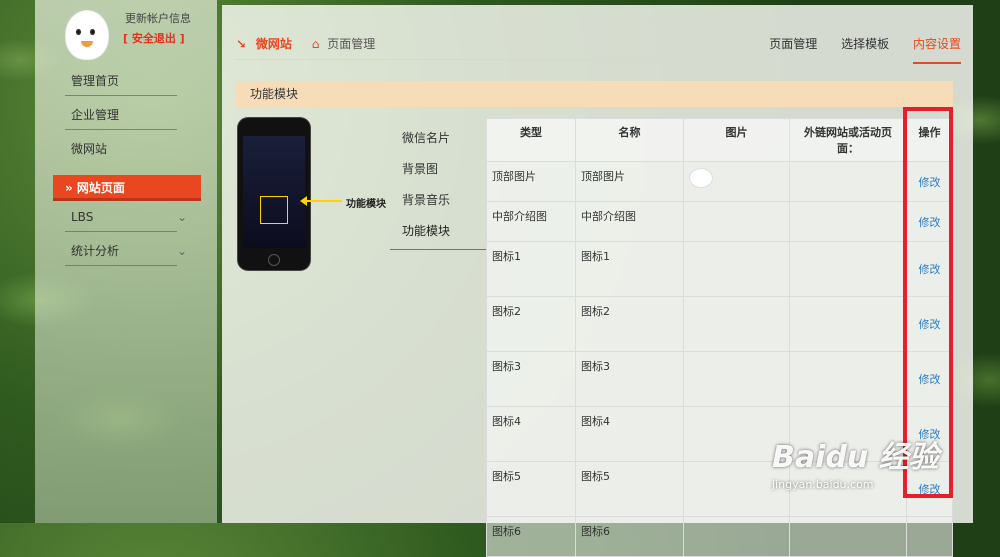 The width and height of the screenshot is (1000, 557). Describe the element at coordinates (95, 251) in the screenshot. I see `nav-item-label: 统计分析` at that location.